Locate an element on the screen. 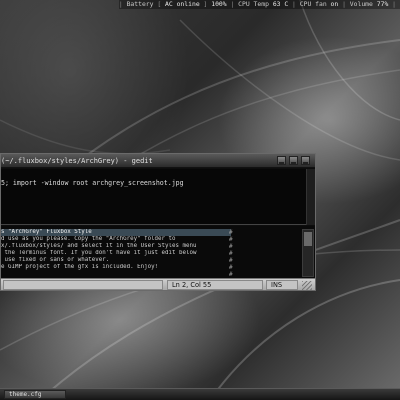 Image resolution: width=400 pixels, height=400 pixels. minimize-icon is located at coordinates (281, 163).